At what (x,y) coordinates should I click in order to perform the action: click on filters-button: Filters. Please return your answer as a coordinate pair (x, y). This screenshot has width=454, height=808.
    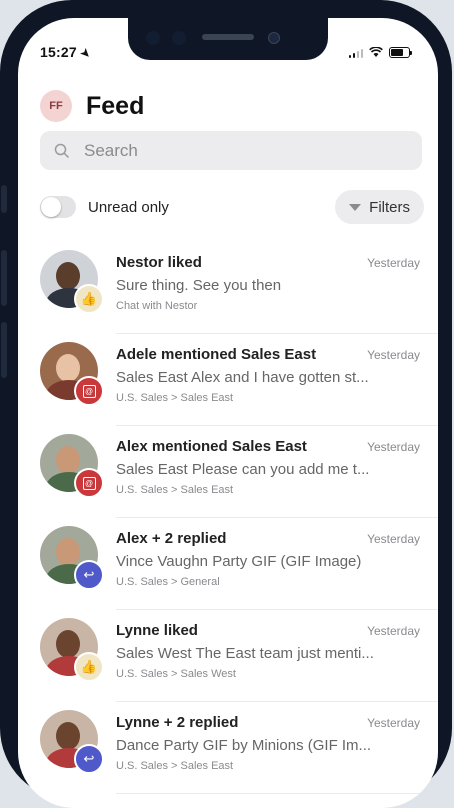
    Looking at the image, I should click on (379, 207).